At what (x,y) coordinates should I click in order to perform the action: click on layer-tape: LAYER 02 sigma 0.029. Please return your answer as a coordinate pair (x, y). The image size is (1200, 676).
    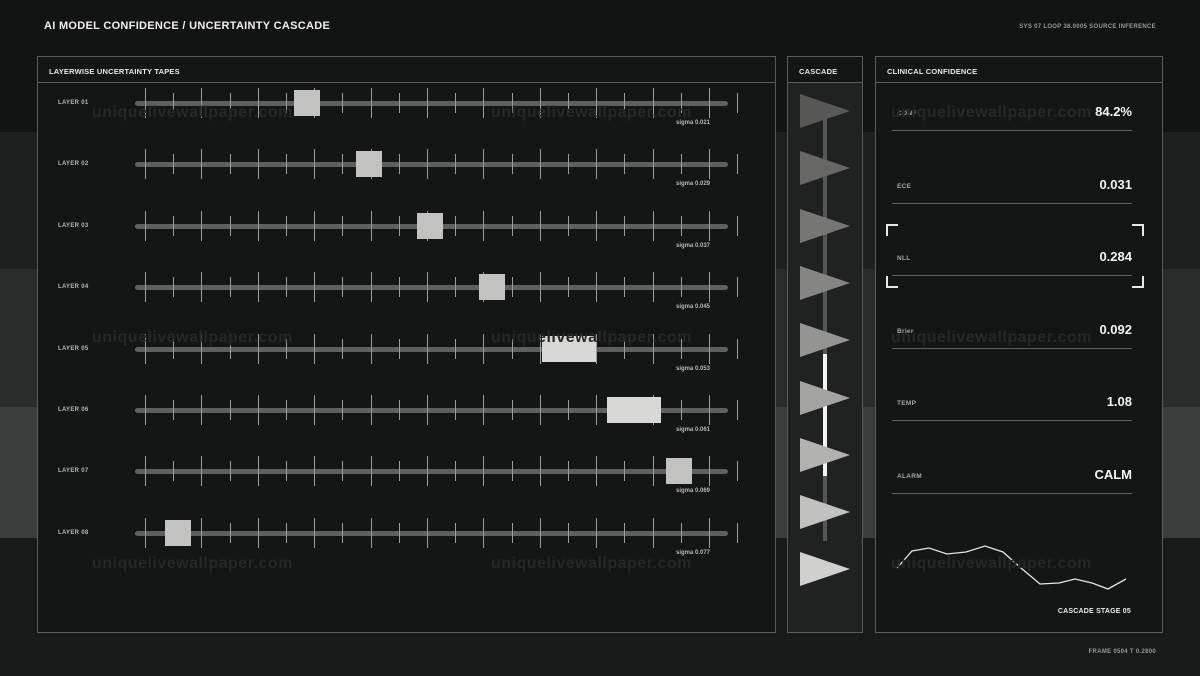
    Looking at the image, I should click on (406, 166).